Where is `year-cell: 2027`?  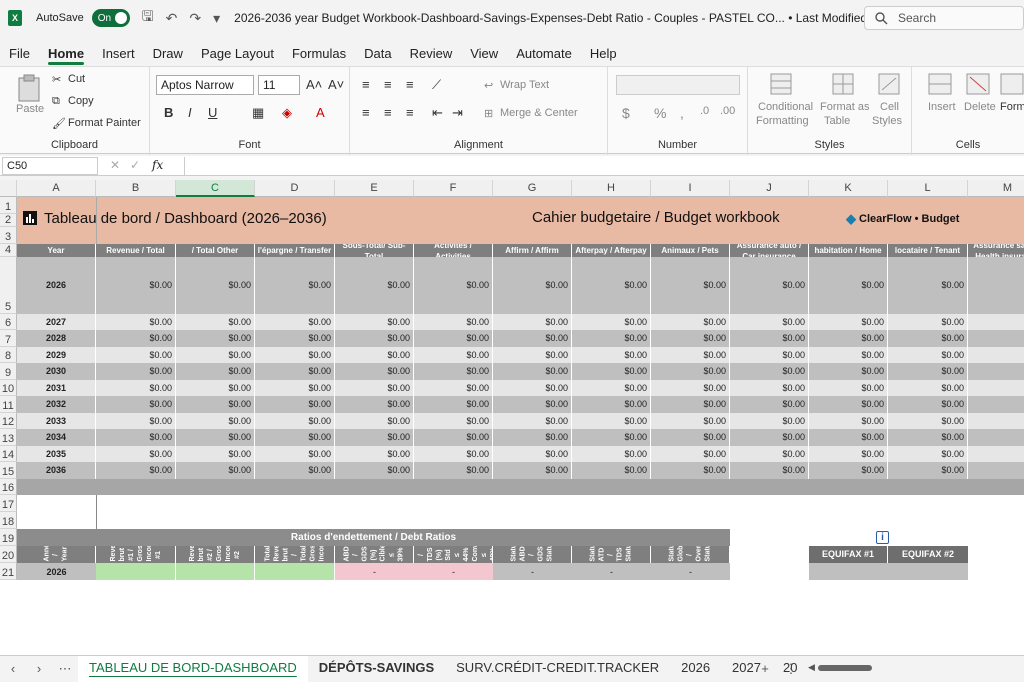 year-cell: 2027 is located at coordinates (56, 322).